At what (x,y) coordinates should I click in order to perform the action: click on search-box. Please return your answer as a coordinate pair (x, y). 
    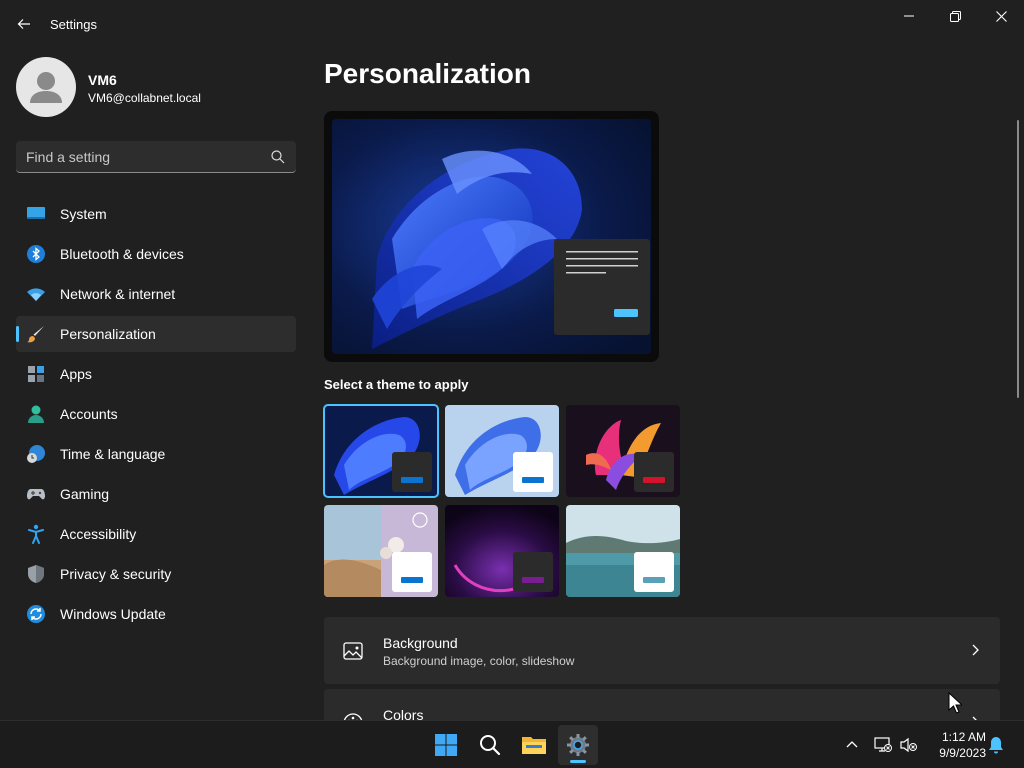
    Looking at the image, I should click on (156, 157).